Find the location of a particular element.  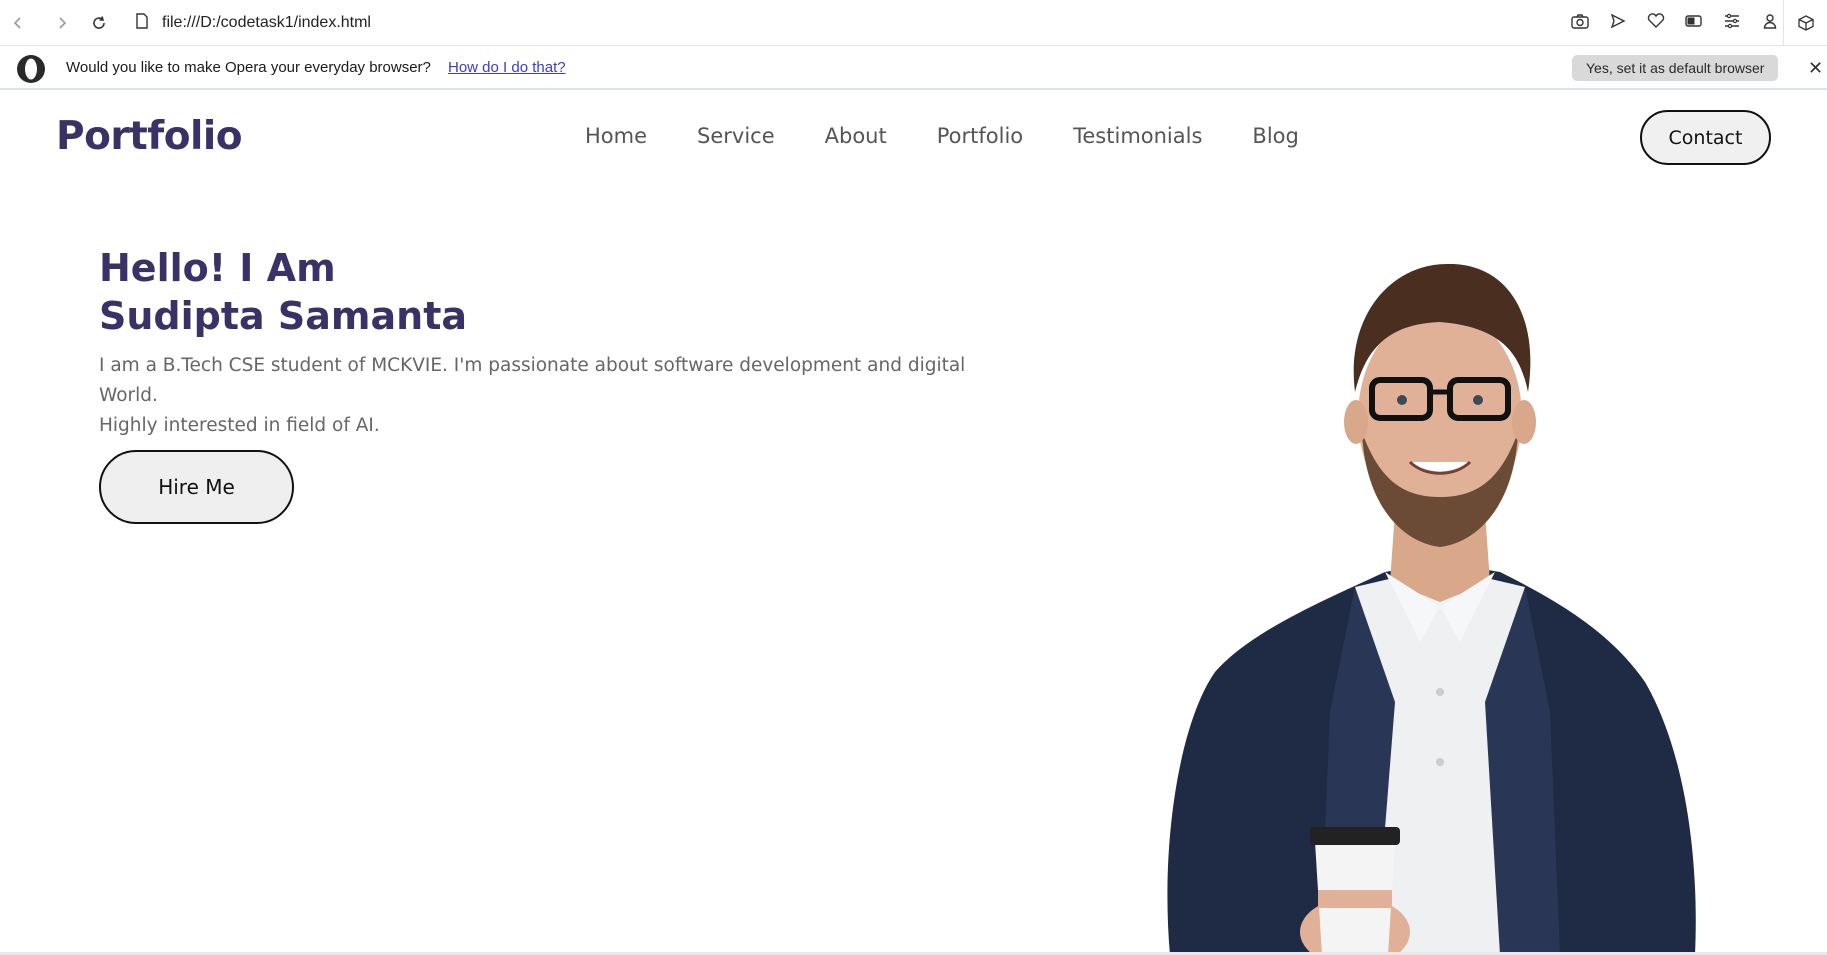

hero-title-line1: Hello! I Am is located at coordinates (217, 268).